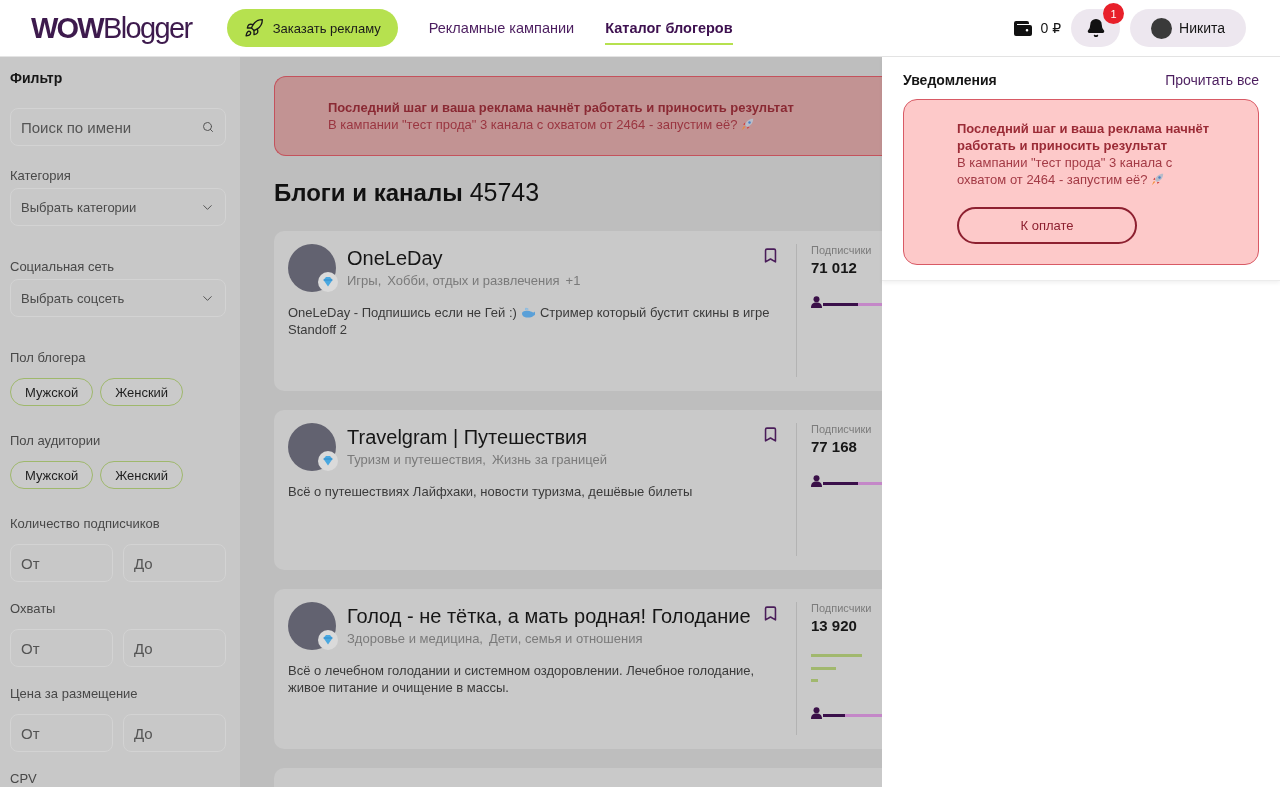 The width and height of the screenshot is (1280, 787). Describe the element at coordinates (1065, 171) in the screenshot. I see `notification-text: В кампании "тест прода" 3 канала с охватом от 2464 - запустим её?` at that location.